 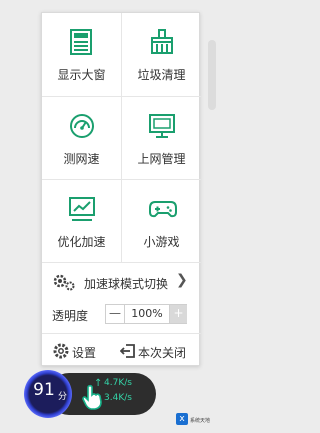 I want to click on download-speed: 3.4K/s, so click(x=118, y=398).